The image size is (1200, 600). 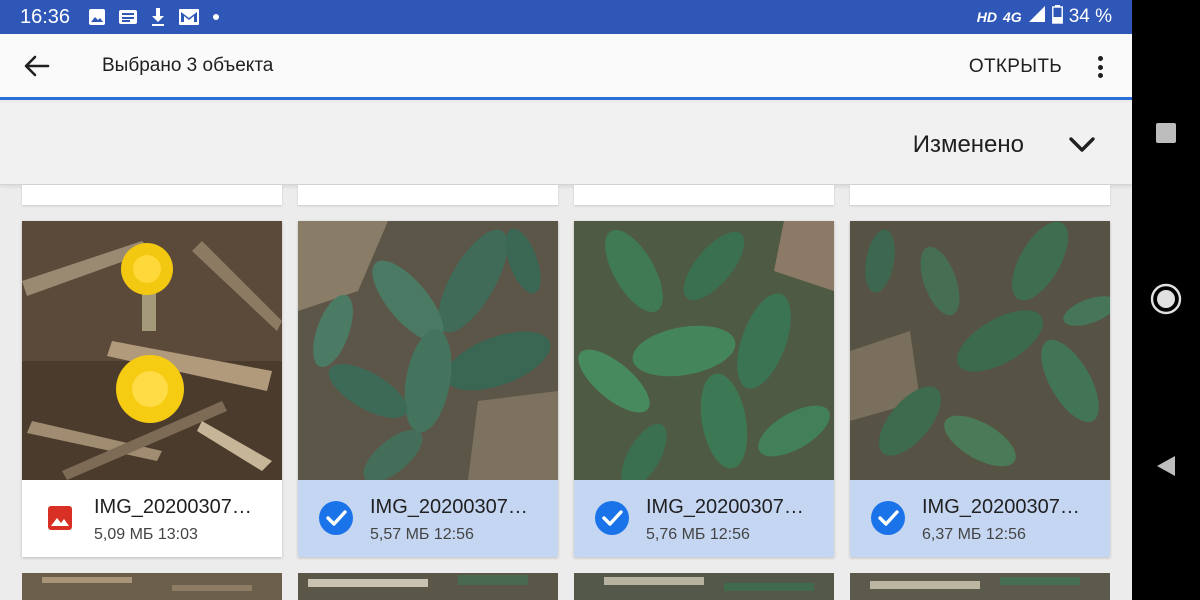 What do you see at coordinates (1015, 67) in the screenshot?
I see `open-button: ОТКРЫТЬ` at bounding box center [1015, 67].